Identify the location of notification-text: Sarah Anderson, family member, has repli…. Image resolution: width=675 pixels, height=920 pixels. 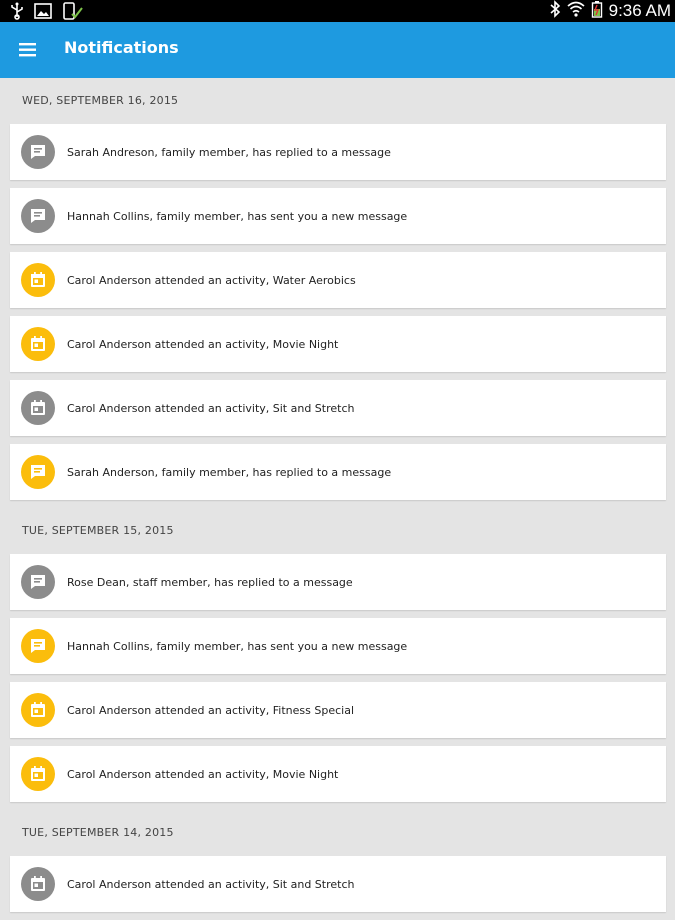
(229, 472).